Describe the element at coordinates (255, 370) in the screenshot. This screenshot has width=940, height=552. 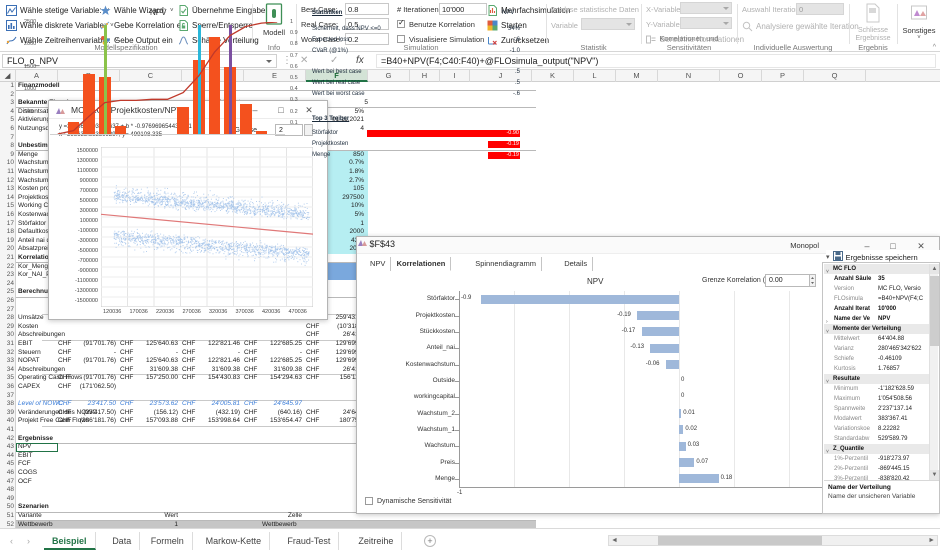
I see `cell-currency-E34: CHF` at that location.